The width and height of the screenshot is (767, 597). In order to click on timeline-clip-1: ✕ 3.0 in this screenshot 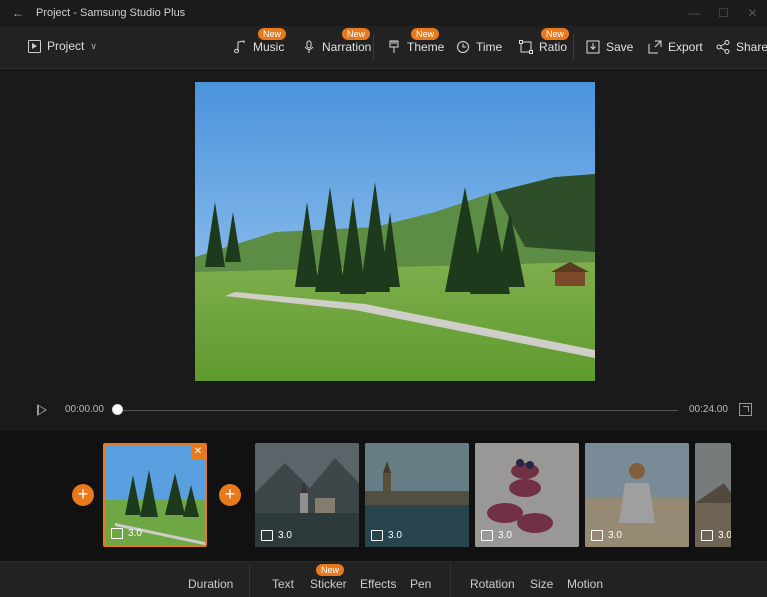, I will do `click(155, 495)`.